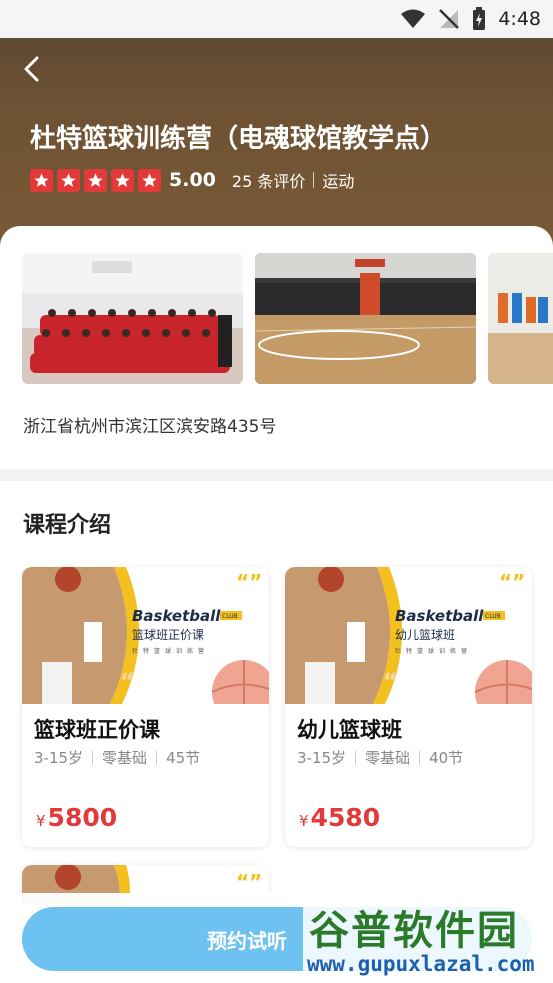 The image size is (553, 983). I want to click on category-tag: 运动, so click(338, 181).